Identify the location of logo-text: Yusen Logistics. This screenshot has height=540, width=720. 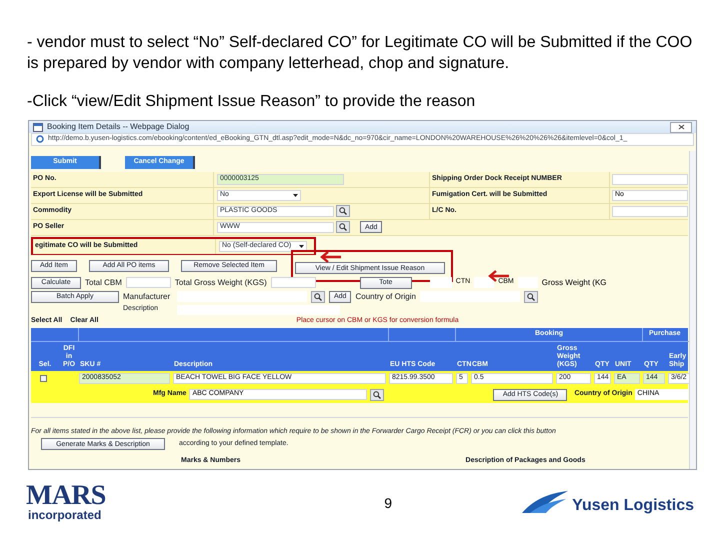
(633, 506).